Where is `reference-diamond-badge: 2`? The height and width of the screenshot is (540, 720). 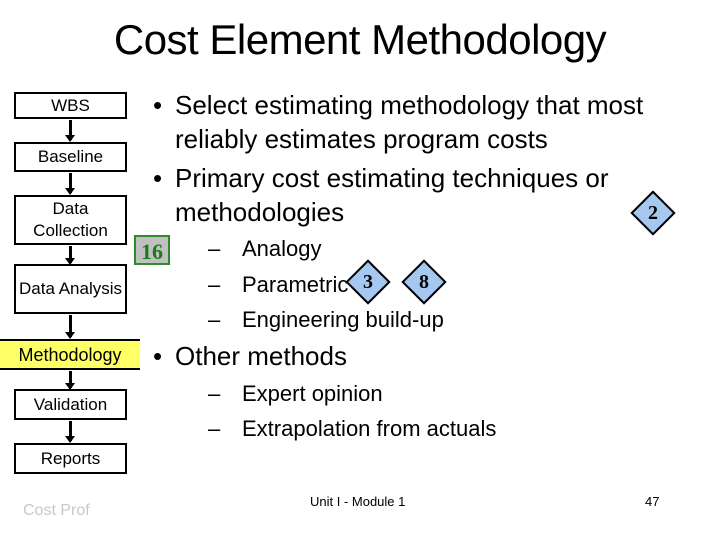
reference-diamond-badge: 2 is located at coordinates (653, 213).